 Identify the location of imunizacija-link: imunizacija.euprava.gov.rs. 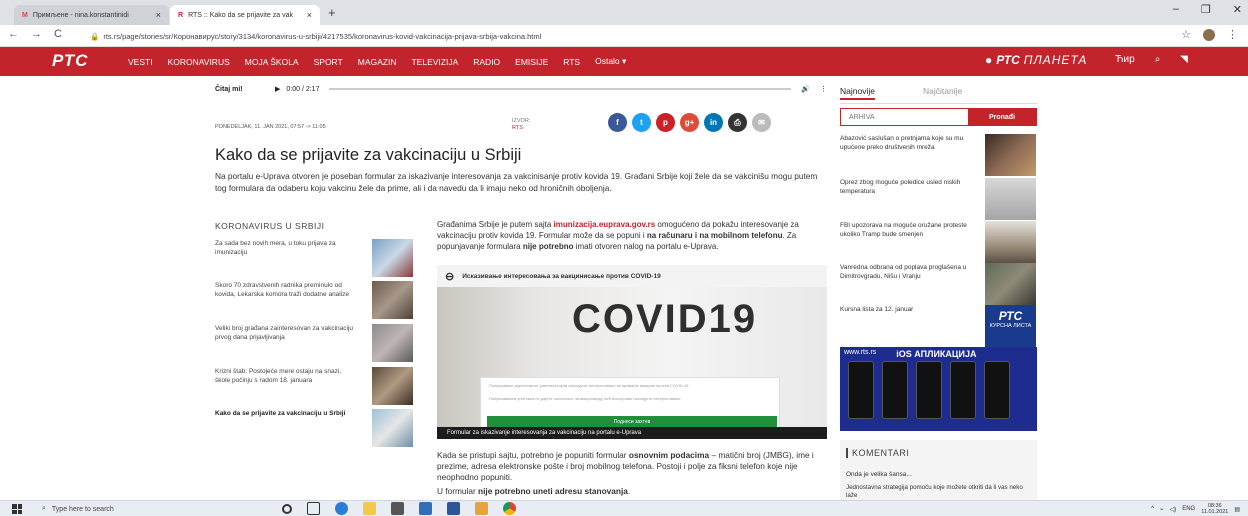
(605, 224).